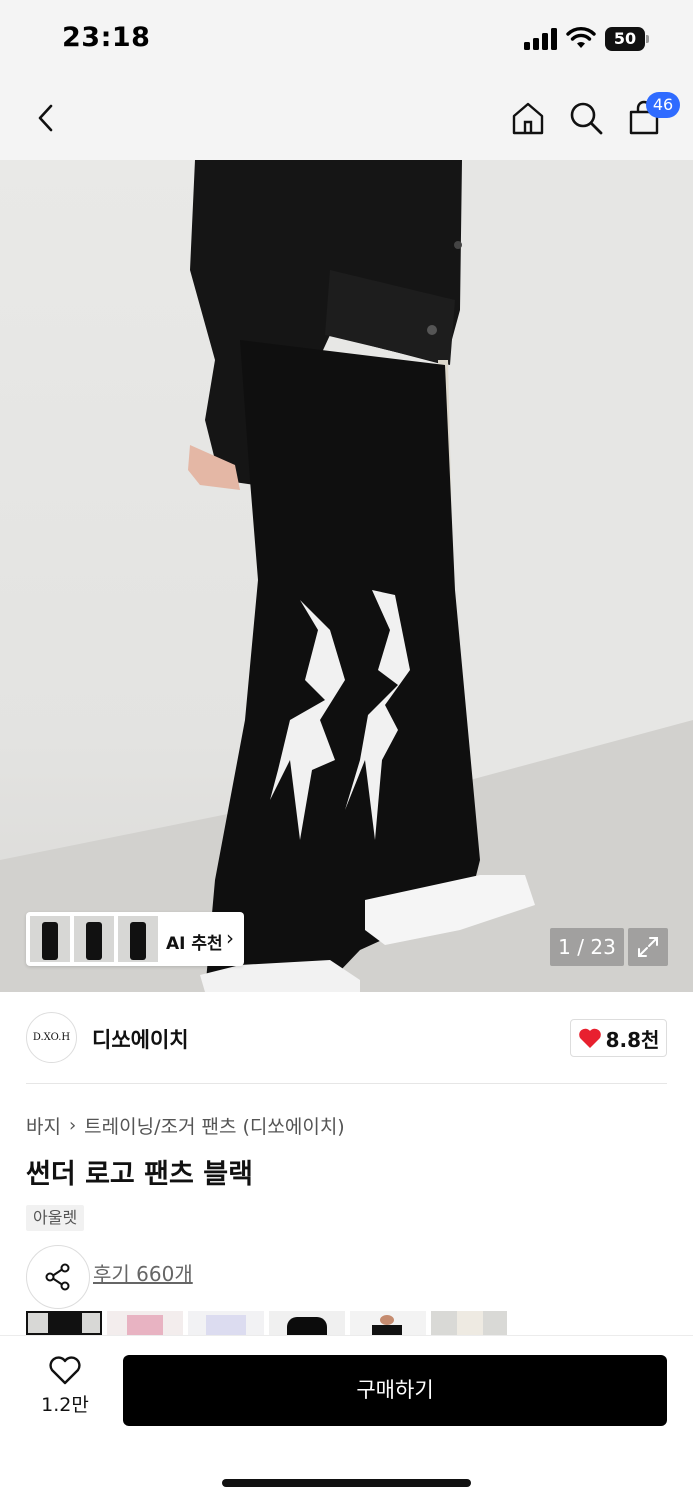 The width and height of the screenshot is (693, 1500). I want to click on breadcrumb: 바지 › 트레이닝/조거 팬츠 (디쏘에이치), so click(185, 1125).